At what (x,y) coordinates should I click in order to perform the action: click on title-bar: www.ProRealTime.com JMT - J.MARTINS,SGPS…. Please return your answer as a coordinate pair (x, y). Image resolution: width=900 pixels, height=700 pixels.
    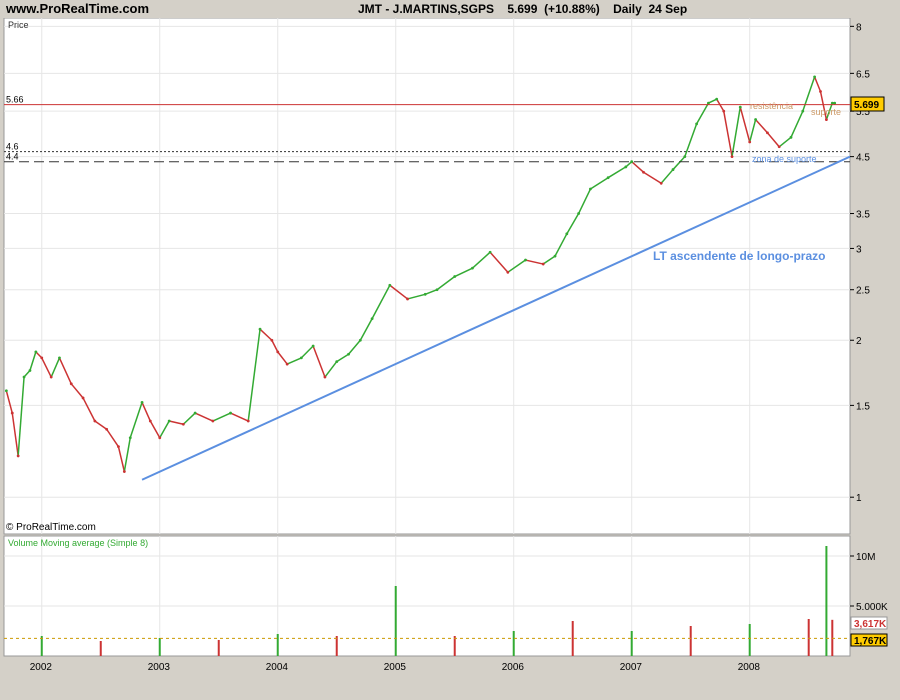
    Looking at the image, I should click on (450, 9).